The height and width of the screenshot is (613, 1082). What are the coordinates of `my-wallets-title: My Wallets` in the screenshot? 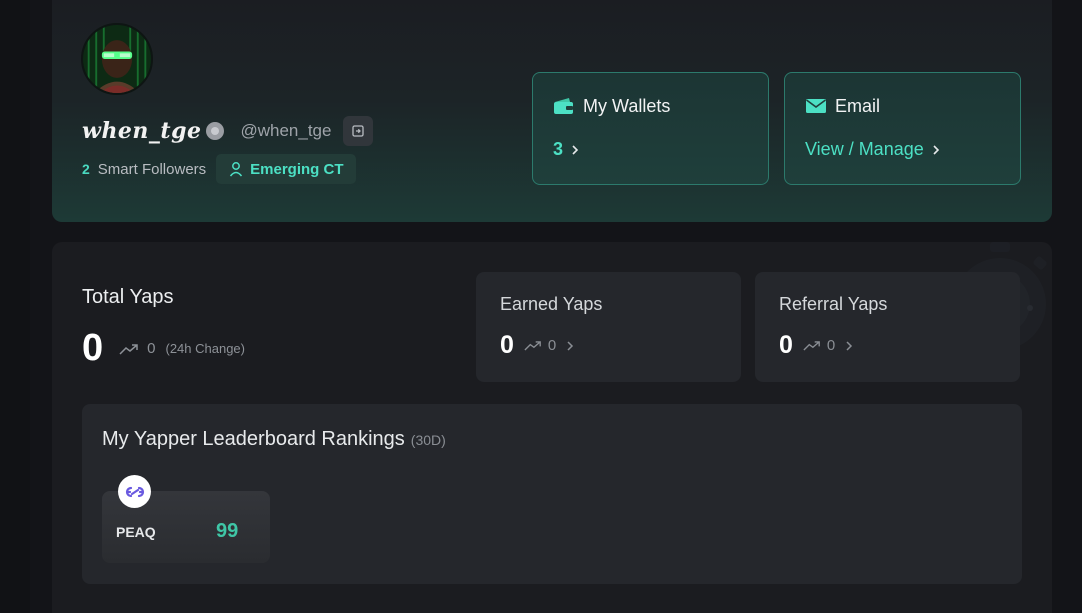 It's located at (627, 105).